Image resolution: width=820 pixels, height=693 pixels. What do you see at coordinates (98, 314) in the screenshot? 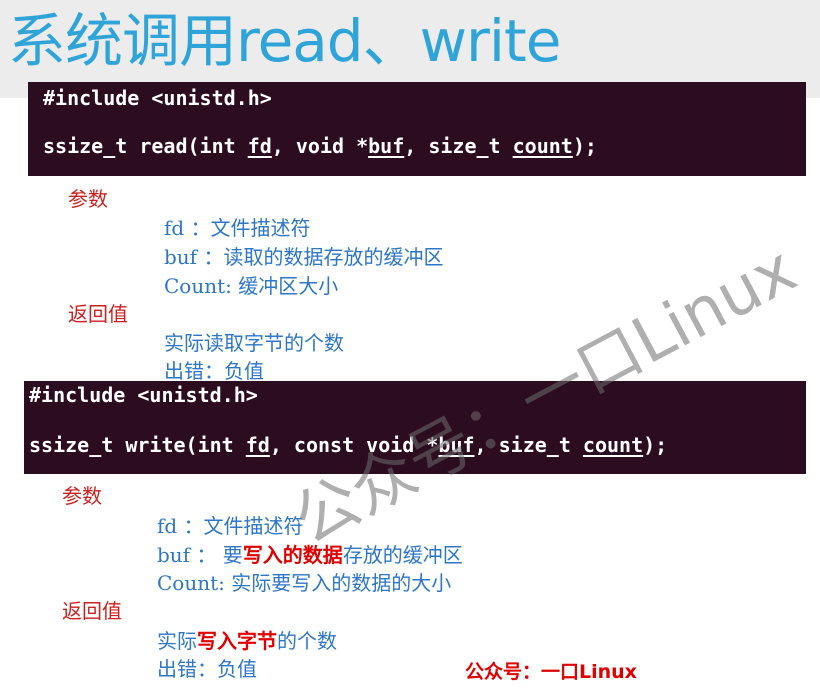
I see `read-return-label: 返回值` at bounding box center [98, 314].